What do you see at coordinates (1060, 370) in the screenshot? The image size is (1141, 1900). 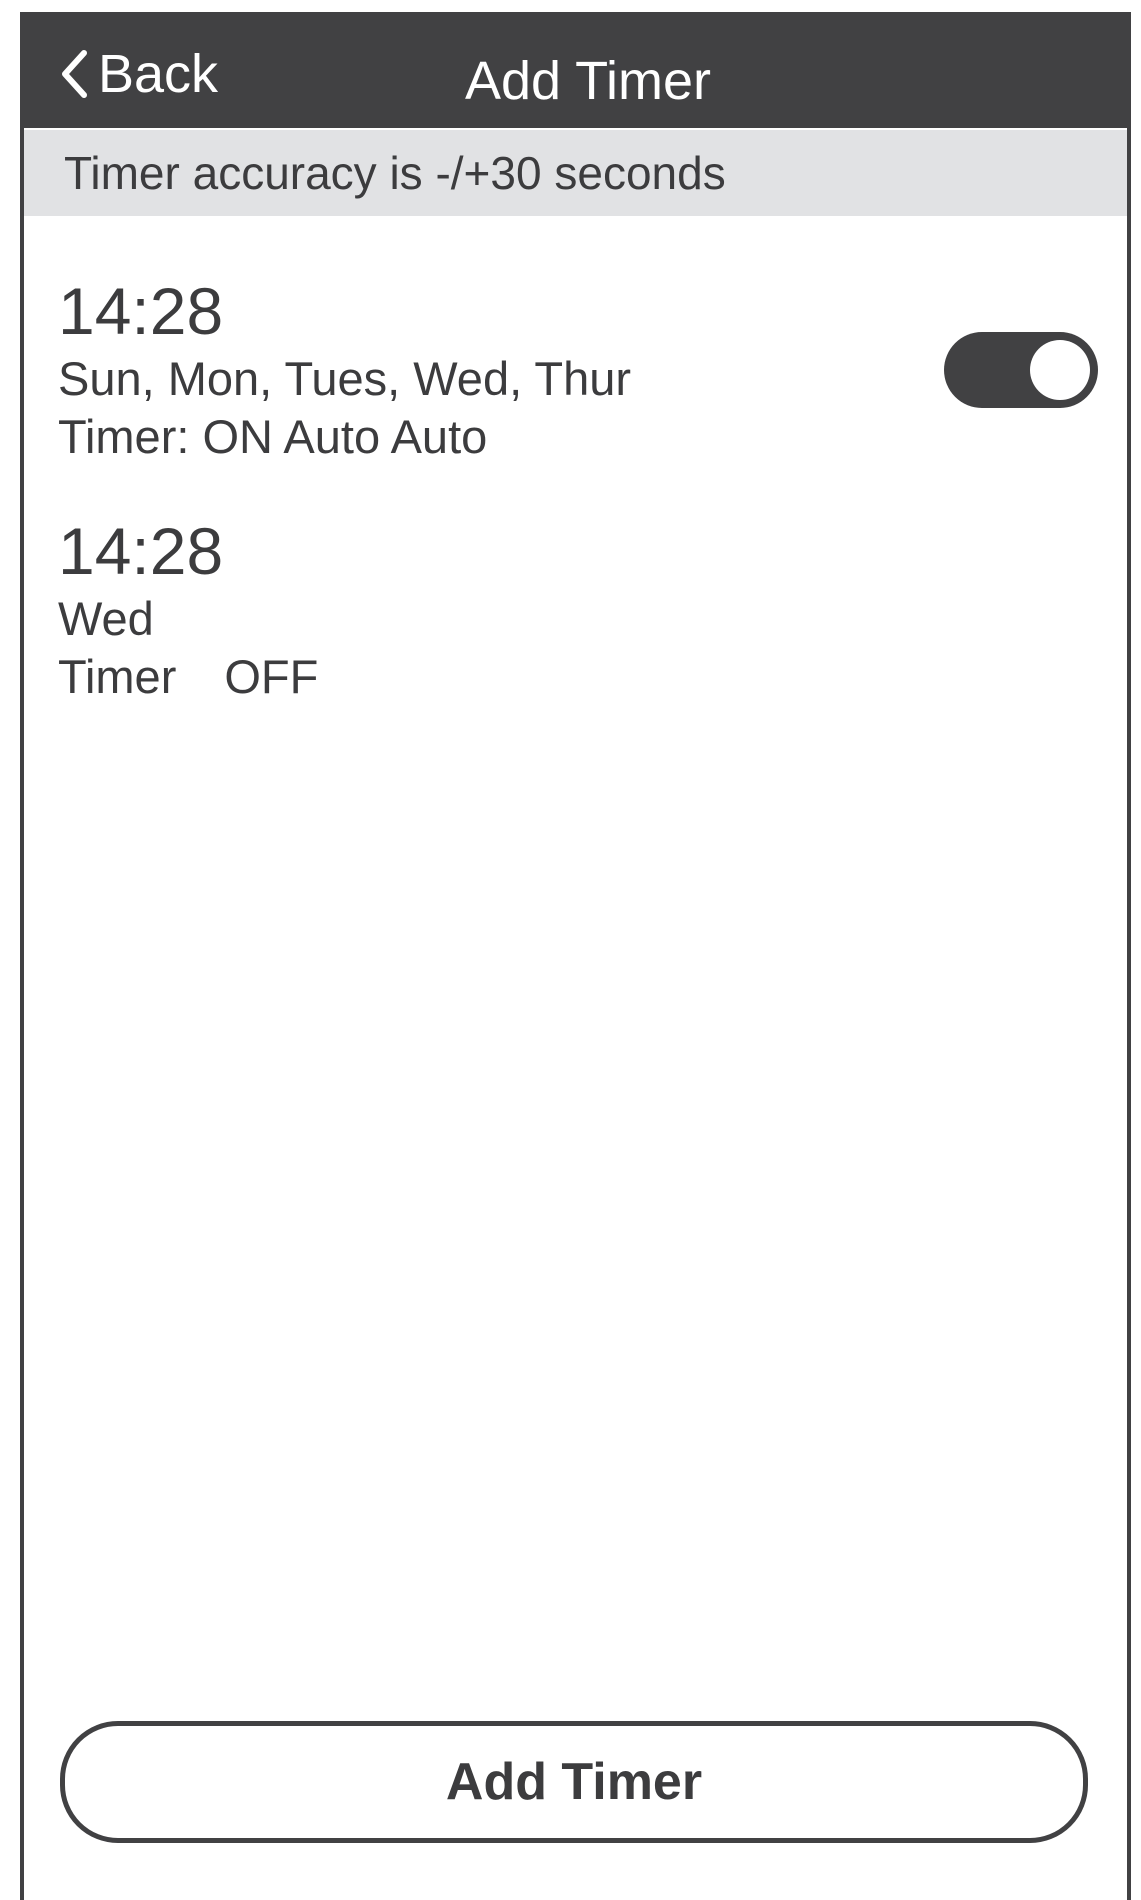 I see `toggle-knob` at bounding box center [1060, 370].